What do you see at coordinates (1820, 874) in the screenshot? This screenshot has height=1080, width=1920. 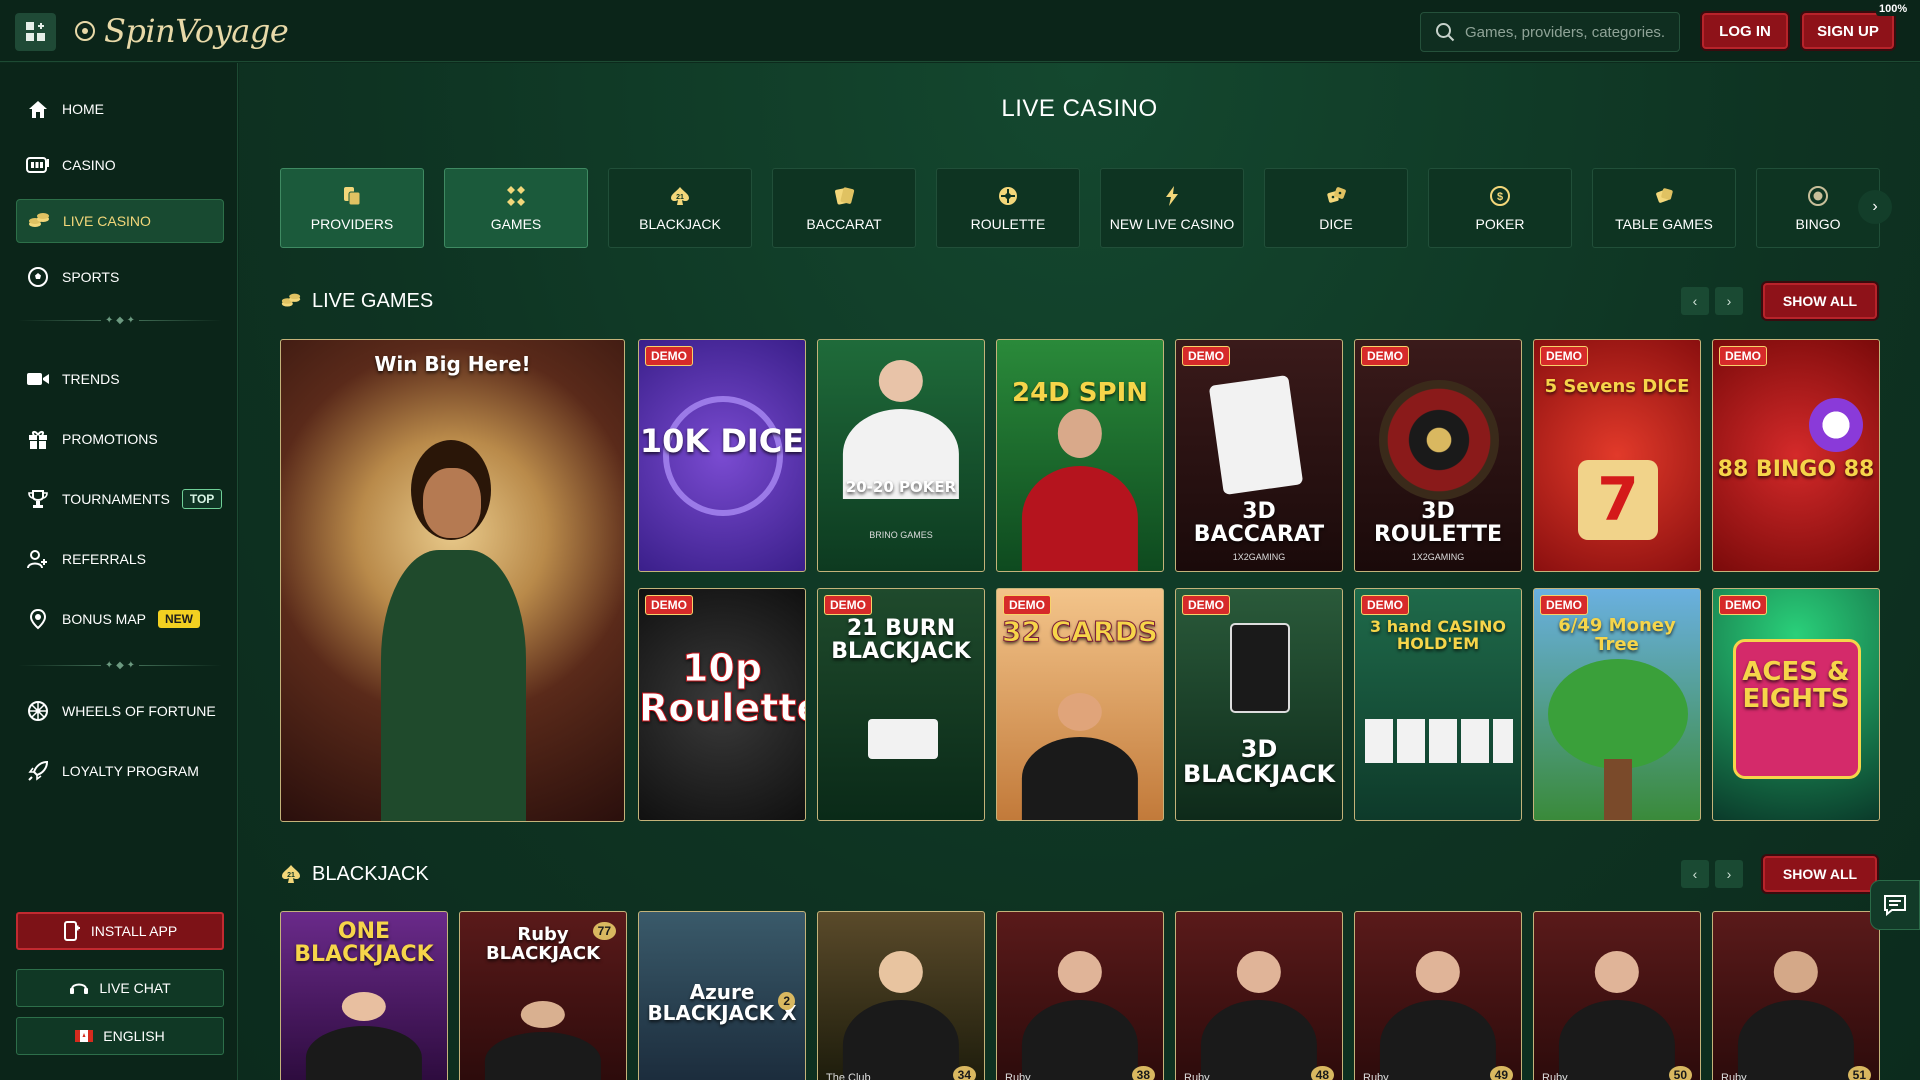 I see `blackjack-show-all-button: SHOW ALL` at bounding box center [1820, 874].